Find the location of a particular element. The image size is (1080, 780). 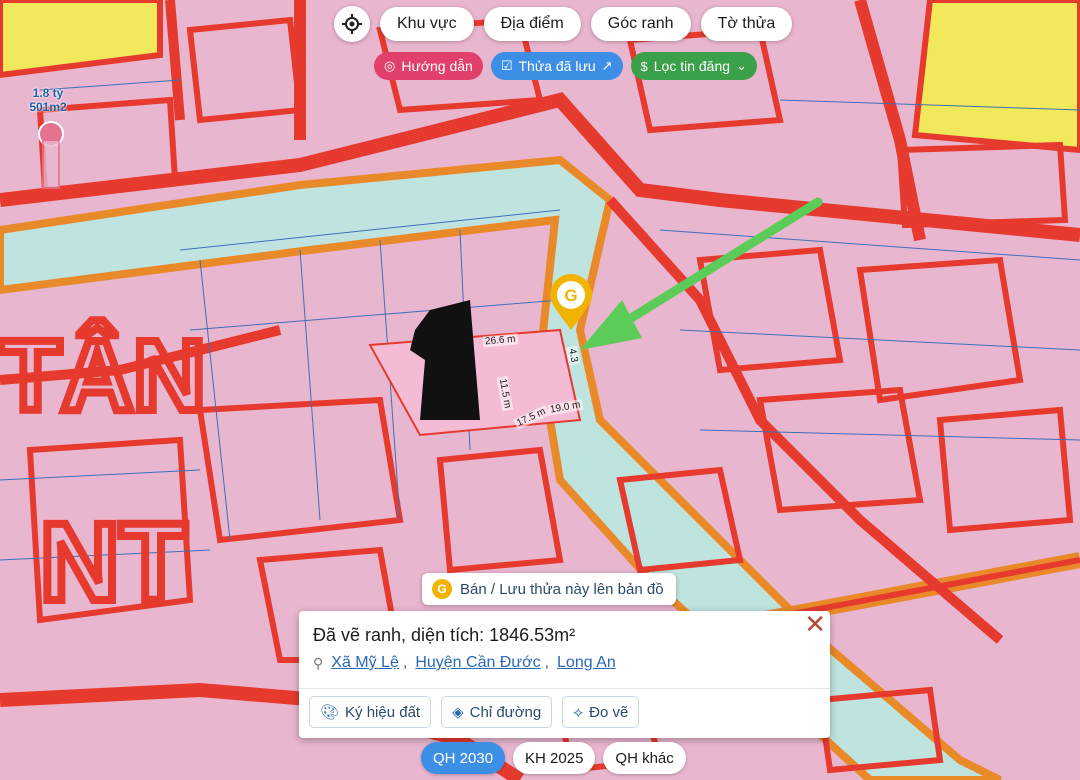

save-parcel-label: Bán / Lưu thửa này lên bản đồ is located at coordinates (562, 589).